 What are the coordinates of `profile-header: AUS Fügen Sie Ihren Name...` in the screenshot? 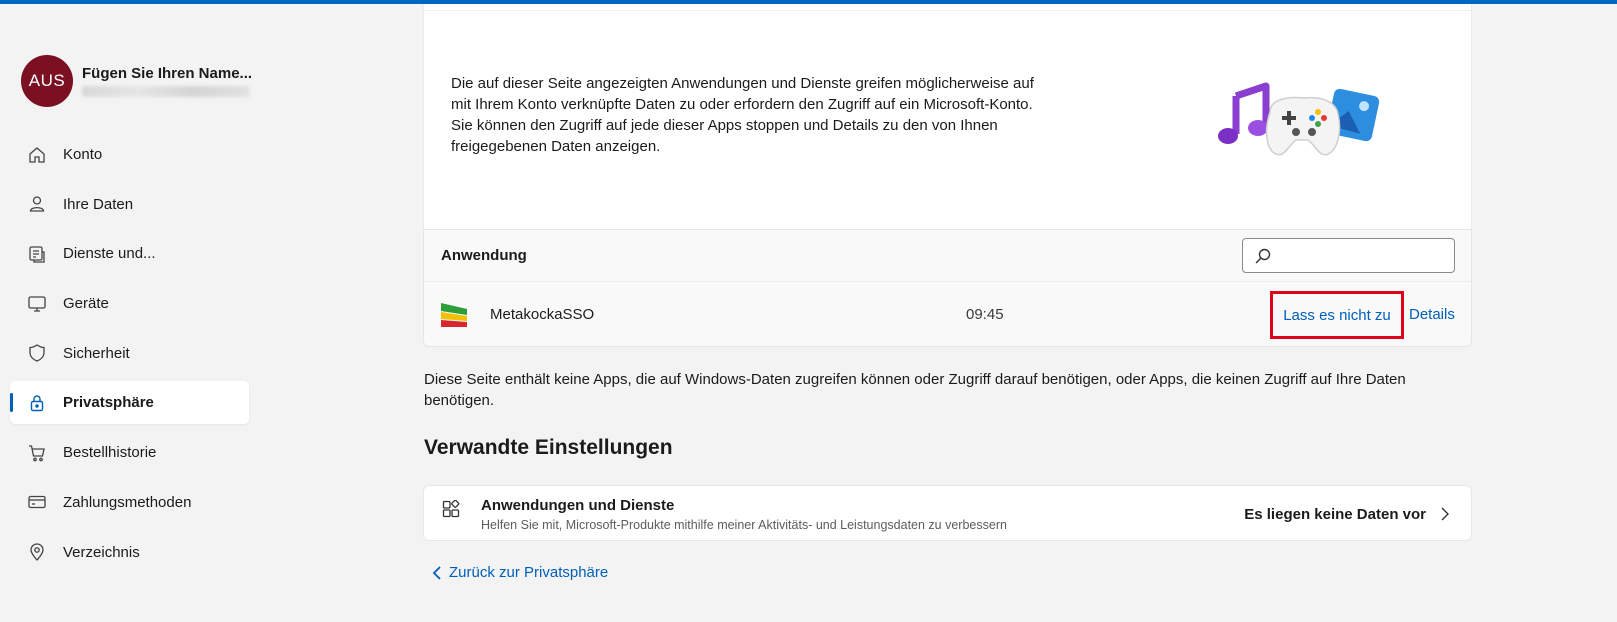 It's located at (136, 81).